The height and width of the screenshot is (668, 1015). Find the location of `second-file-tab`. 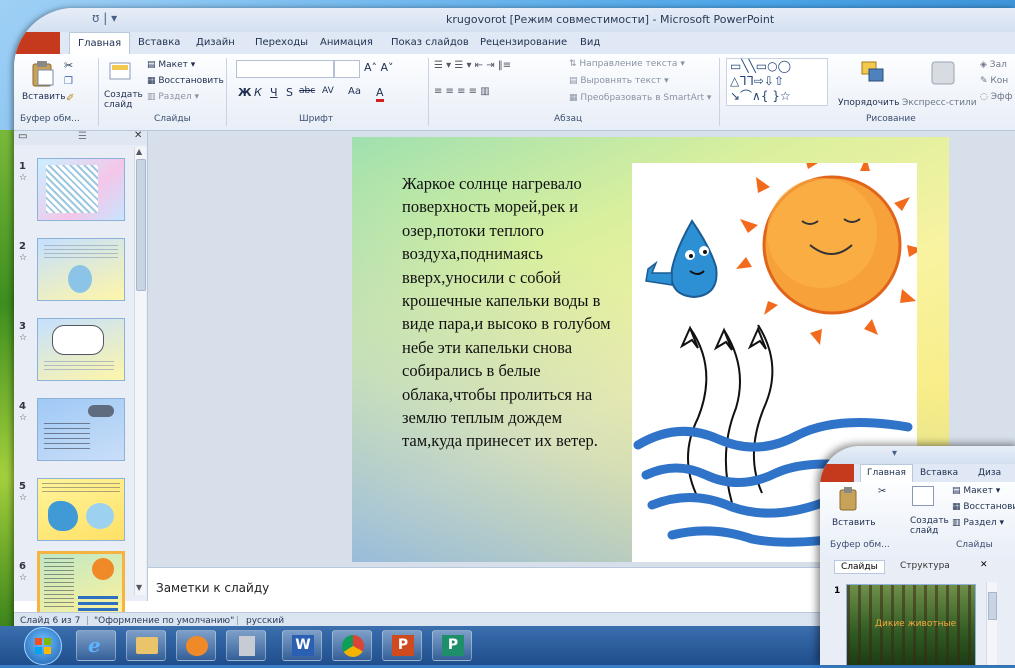

second-file-tab is located at coordinates (837, 473).